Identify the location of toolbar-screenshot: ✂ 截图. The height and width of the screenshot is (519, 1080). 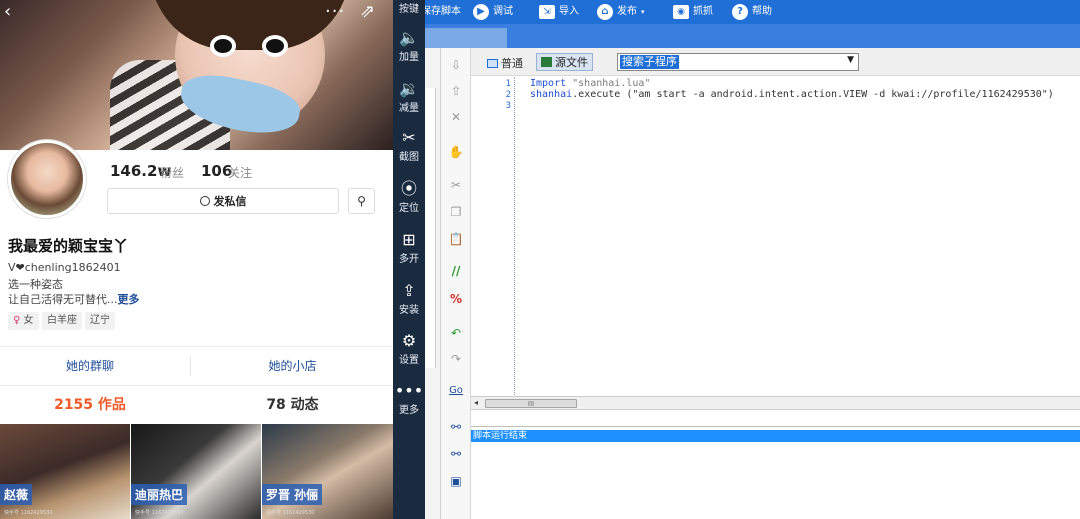
(409, 145).